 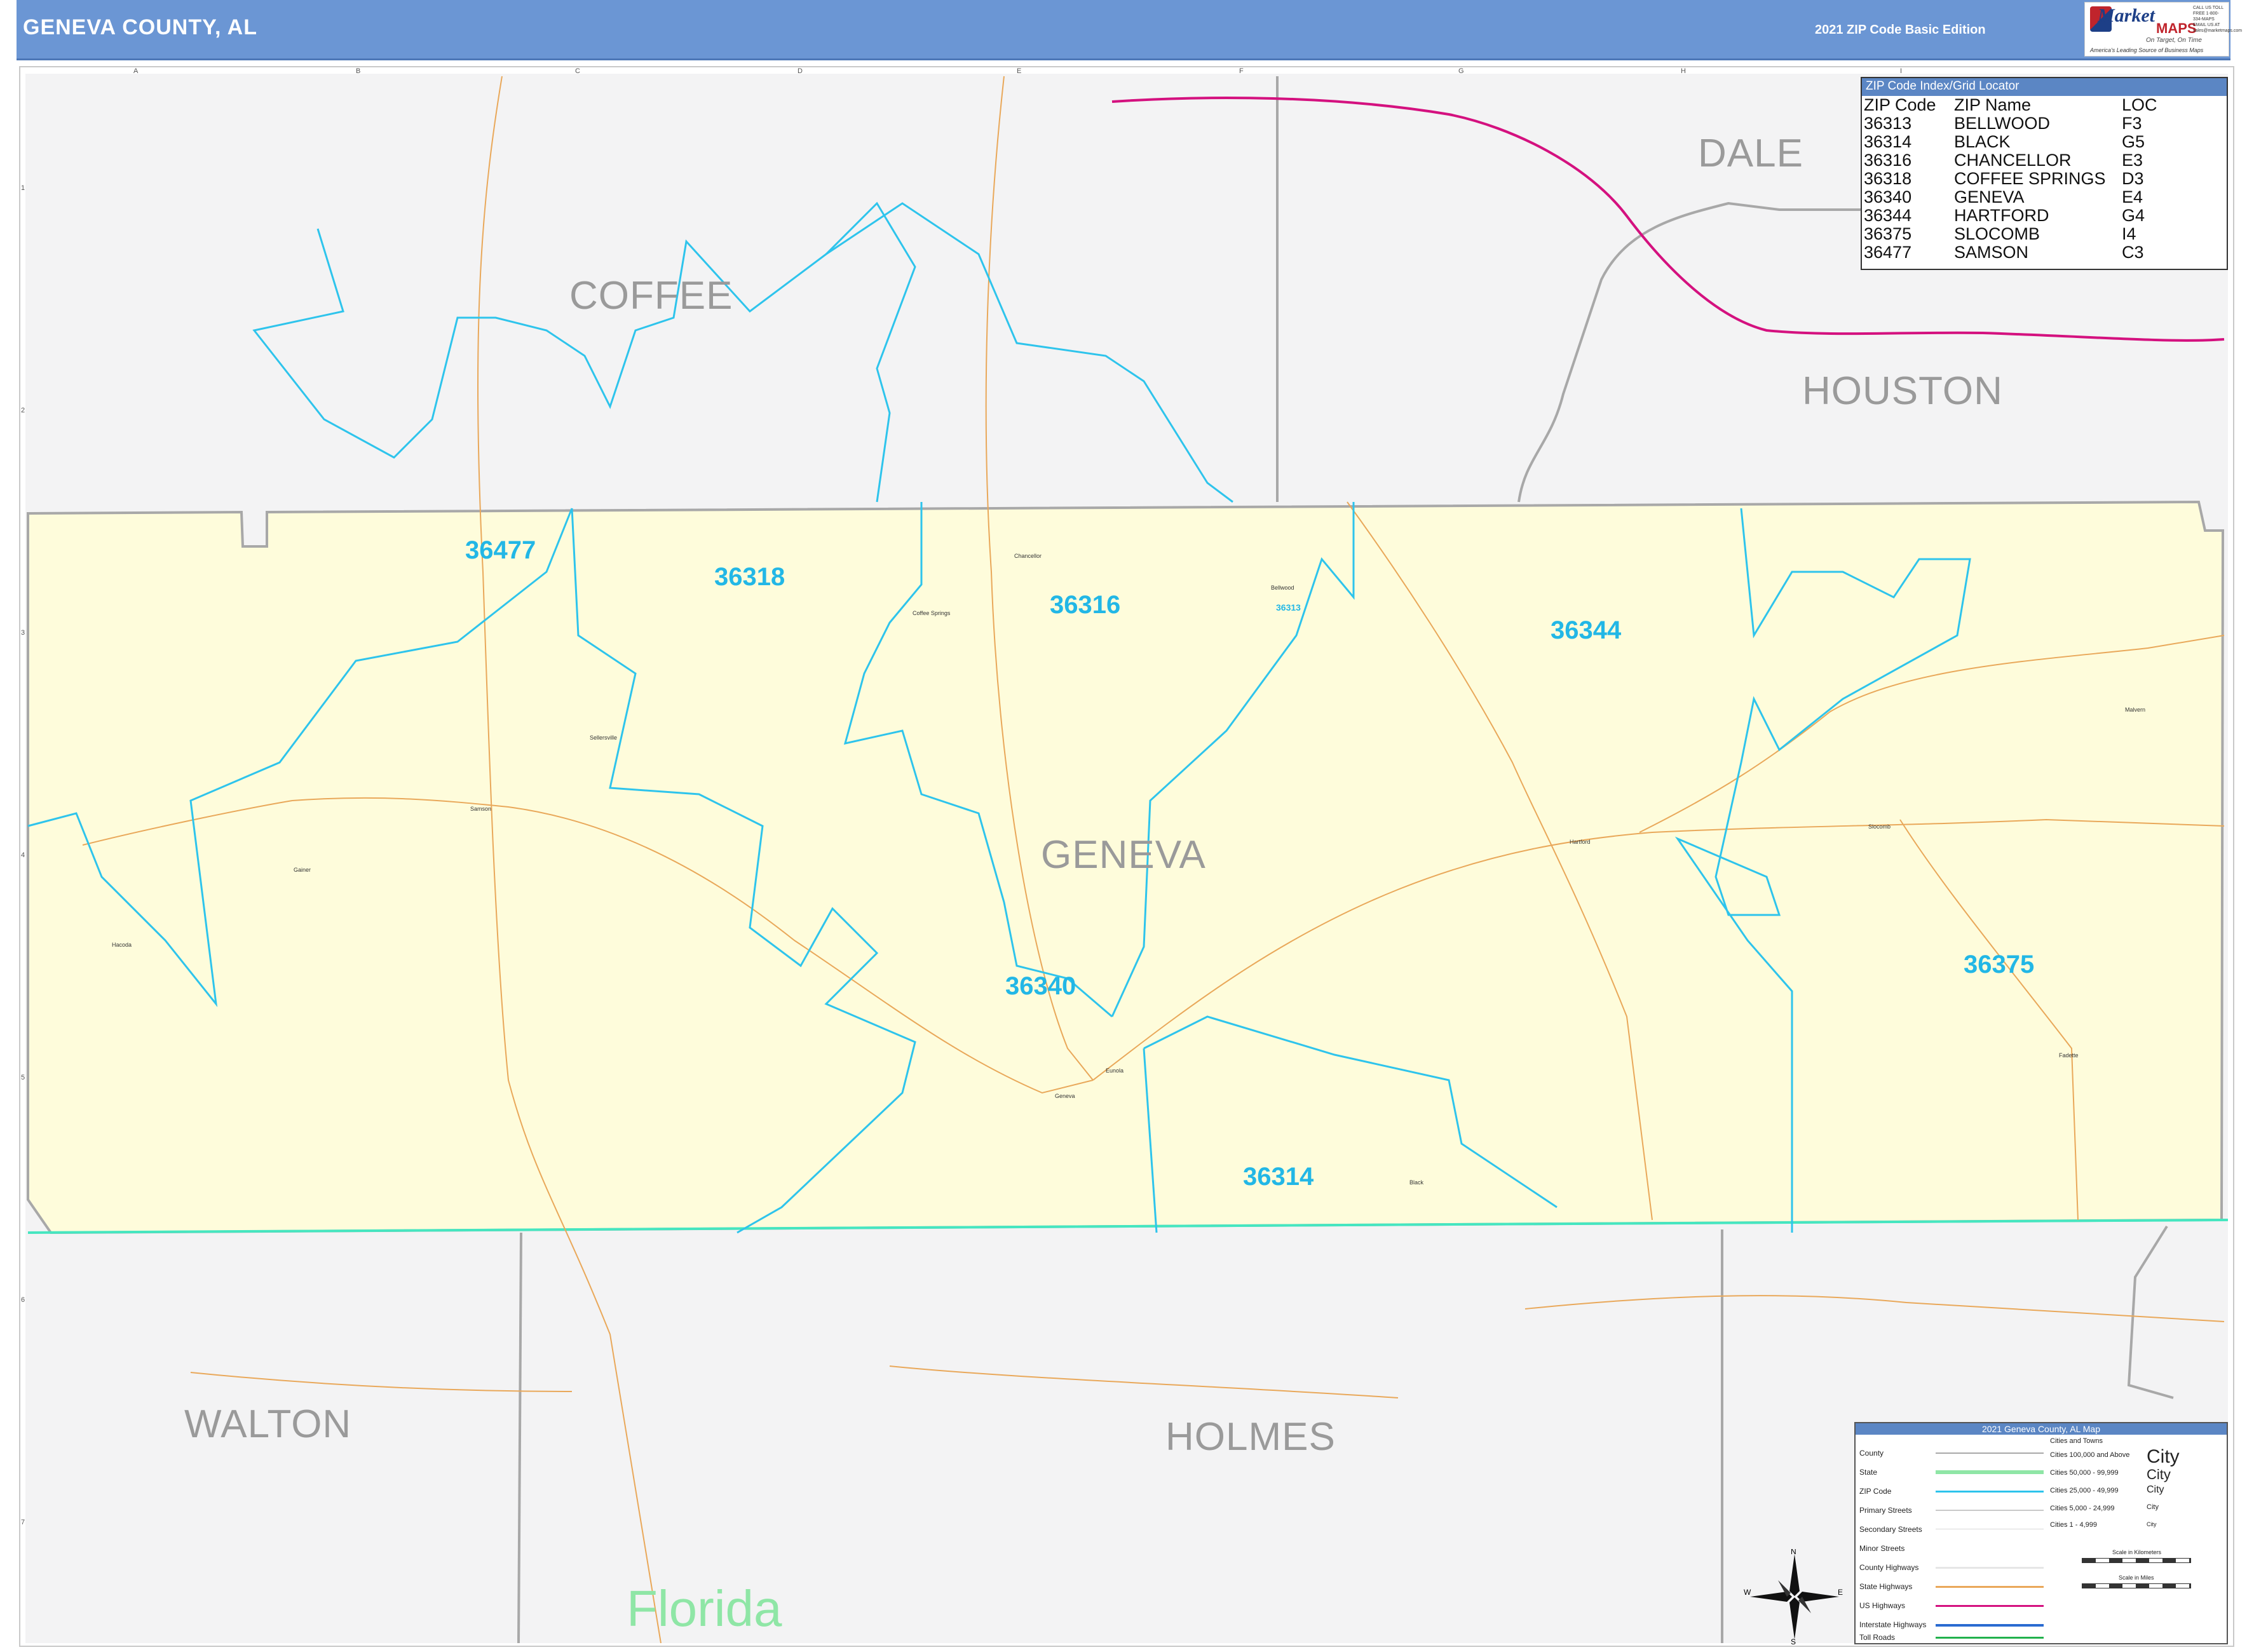 I want to click on table-row: 36316 CHANCELLOR E3, so click(x=2018, y=161).